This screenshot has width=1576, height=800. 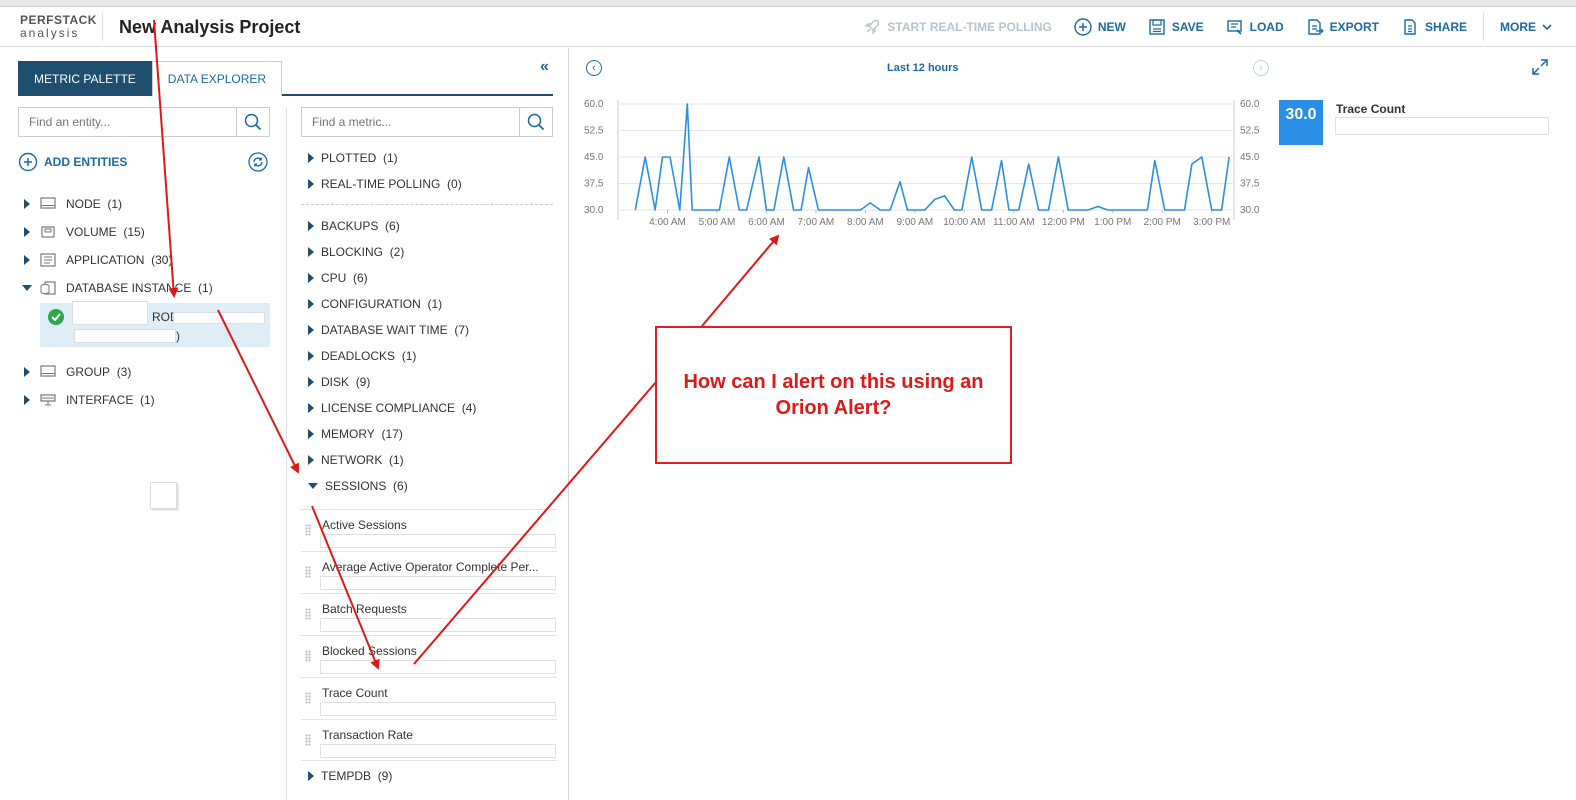 I want to click on more-button: MORE, so click(x=1526, y=27).